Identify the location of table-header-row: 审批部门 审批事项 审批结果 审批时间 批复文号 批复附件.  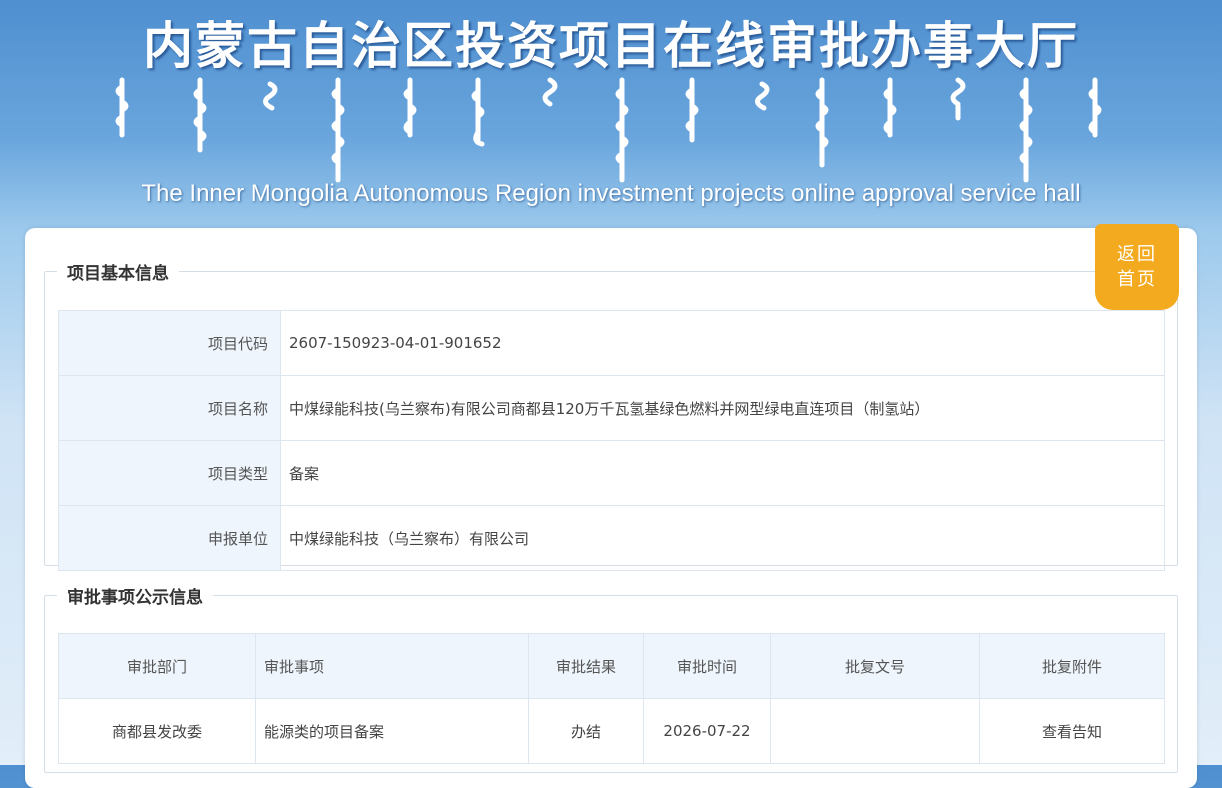
(611, 666).